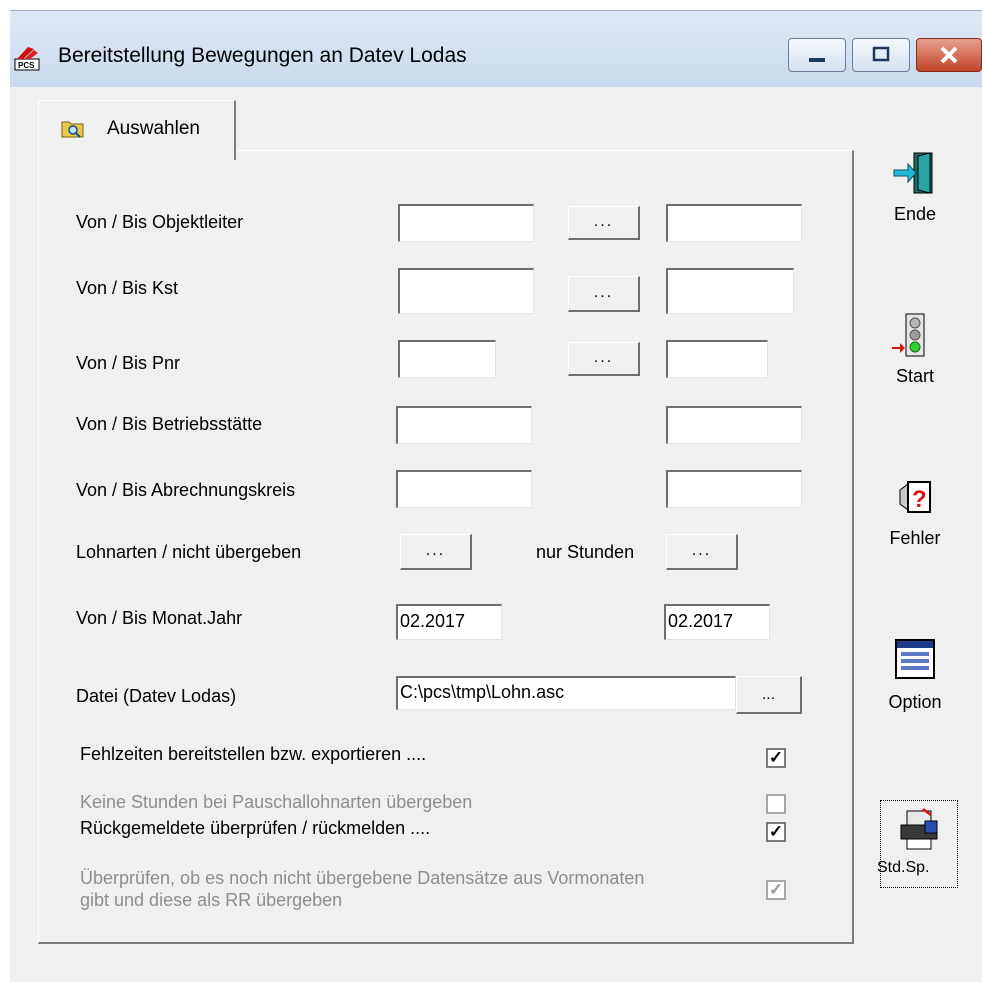 This screenshot has height=982, width=982. Describe the element at coordinates (447, 359) in the screenshot. I see `pnr-from-input` at that location.